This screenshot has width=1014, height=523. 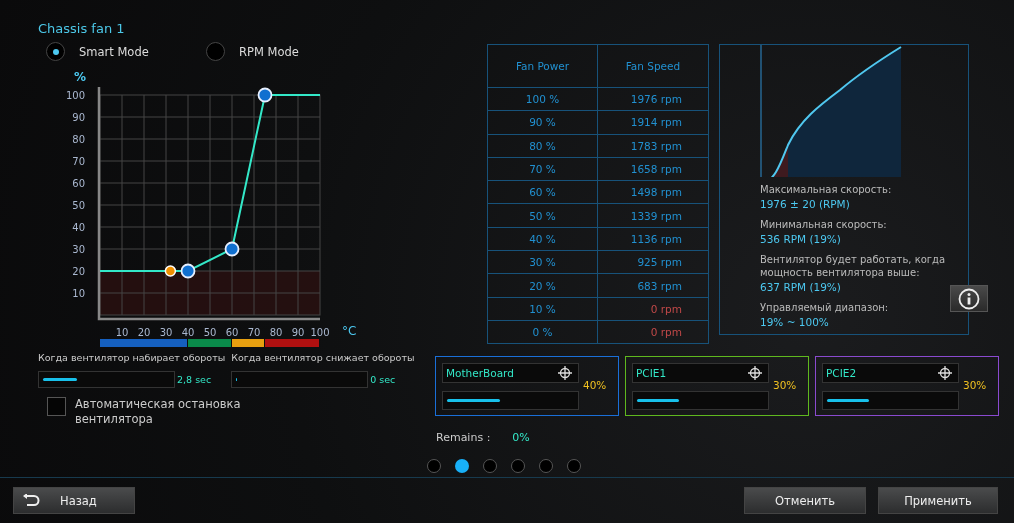 I want to click on apply-button: Применить, so click(x=938, y=500).